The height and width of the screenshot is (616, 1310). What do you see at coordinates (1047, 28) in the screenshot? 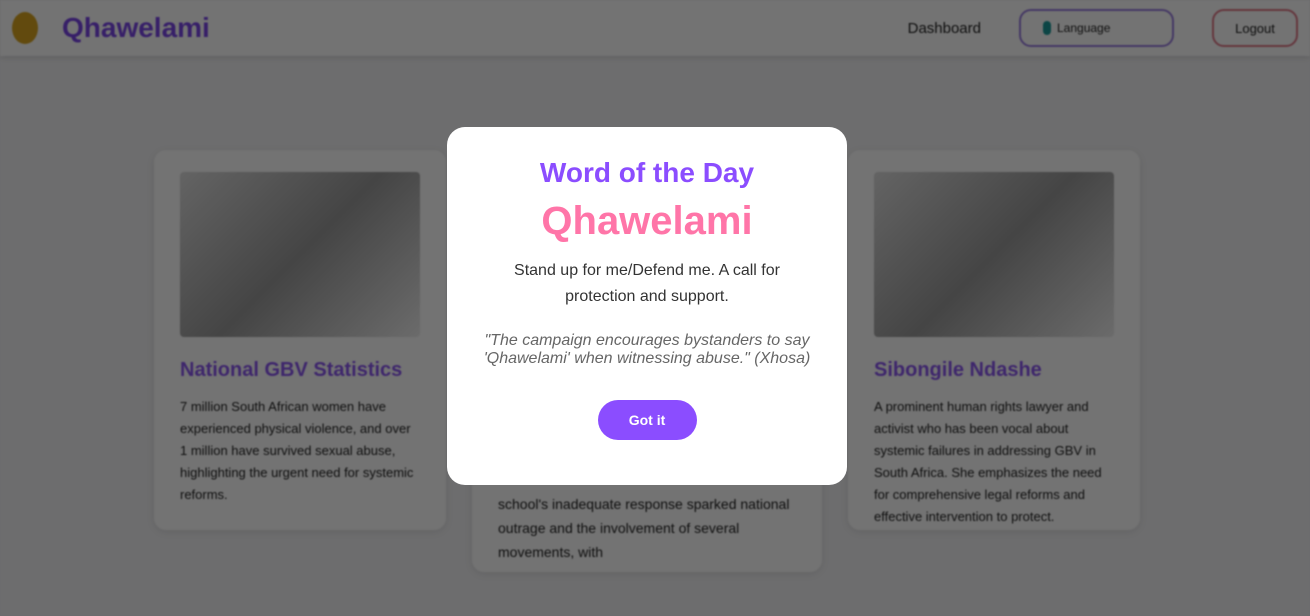
I see `globe-icon` at bounding box center [1047, 28].